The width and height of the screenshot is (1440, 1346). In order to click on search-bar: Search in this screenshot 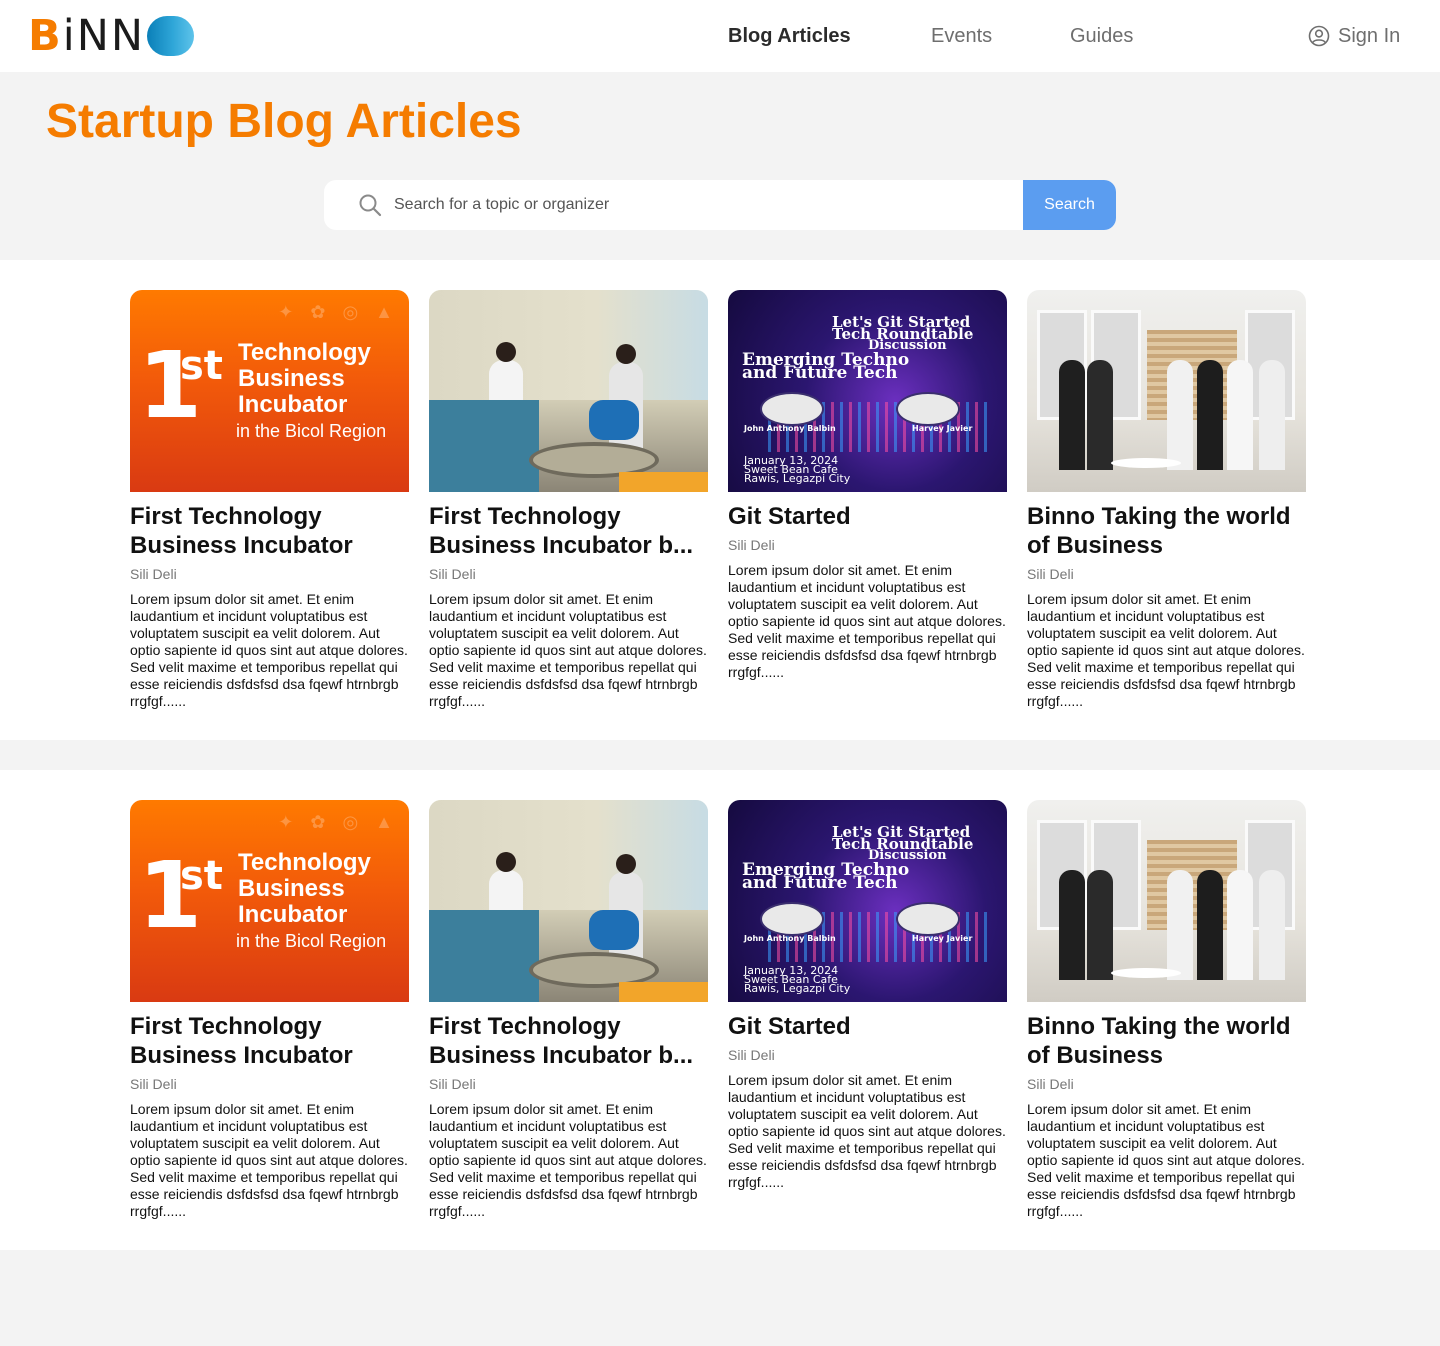, I will do `click(720, 205)`.